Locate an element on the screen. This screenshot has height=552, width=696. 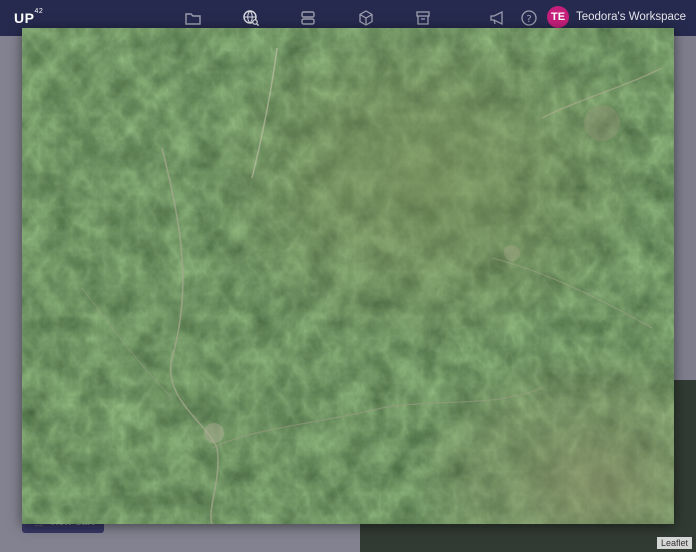
help-icon: ? is located at coordinates (529, 18).